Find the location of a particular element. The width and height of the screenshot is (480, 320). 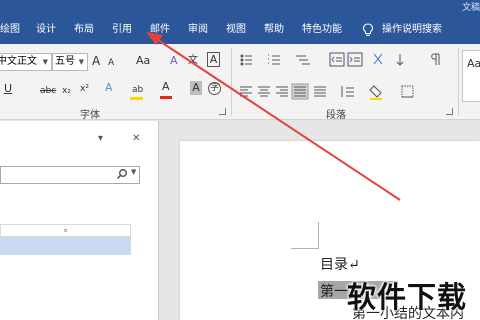

font-size-combo: 五号 ▼ is located at coordinates (70, 62).